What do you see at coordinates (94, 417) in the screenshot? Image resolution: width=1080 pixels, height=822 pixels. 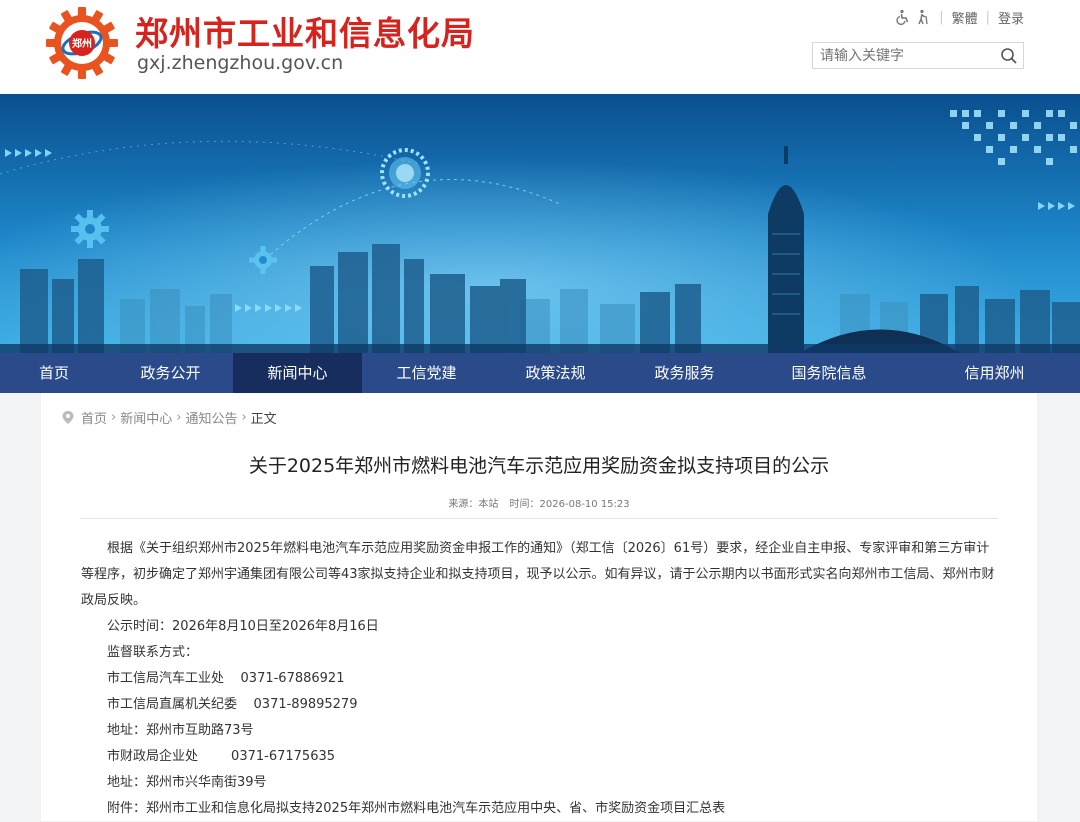 I see `breadcrumb-home: 首页` at bounding box center [94, 417].